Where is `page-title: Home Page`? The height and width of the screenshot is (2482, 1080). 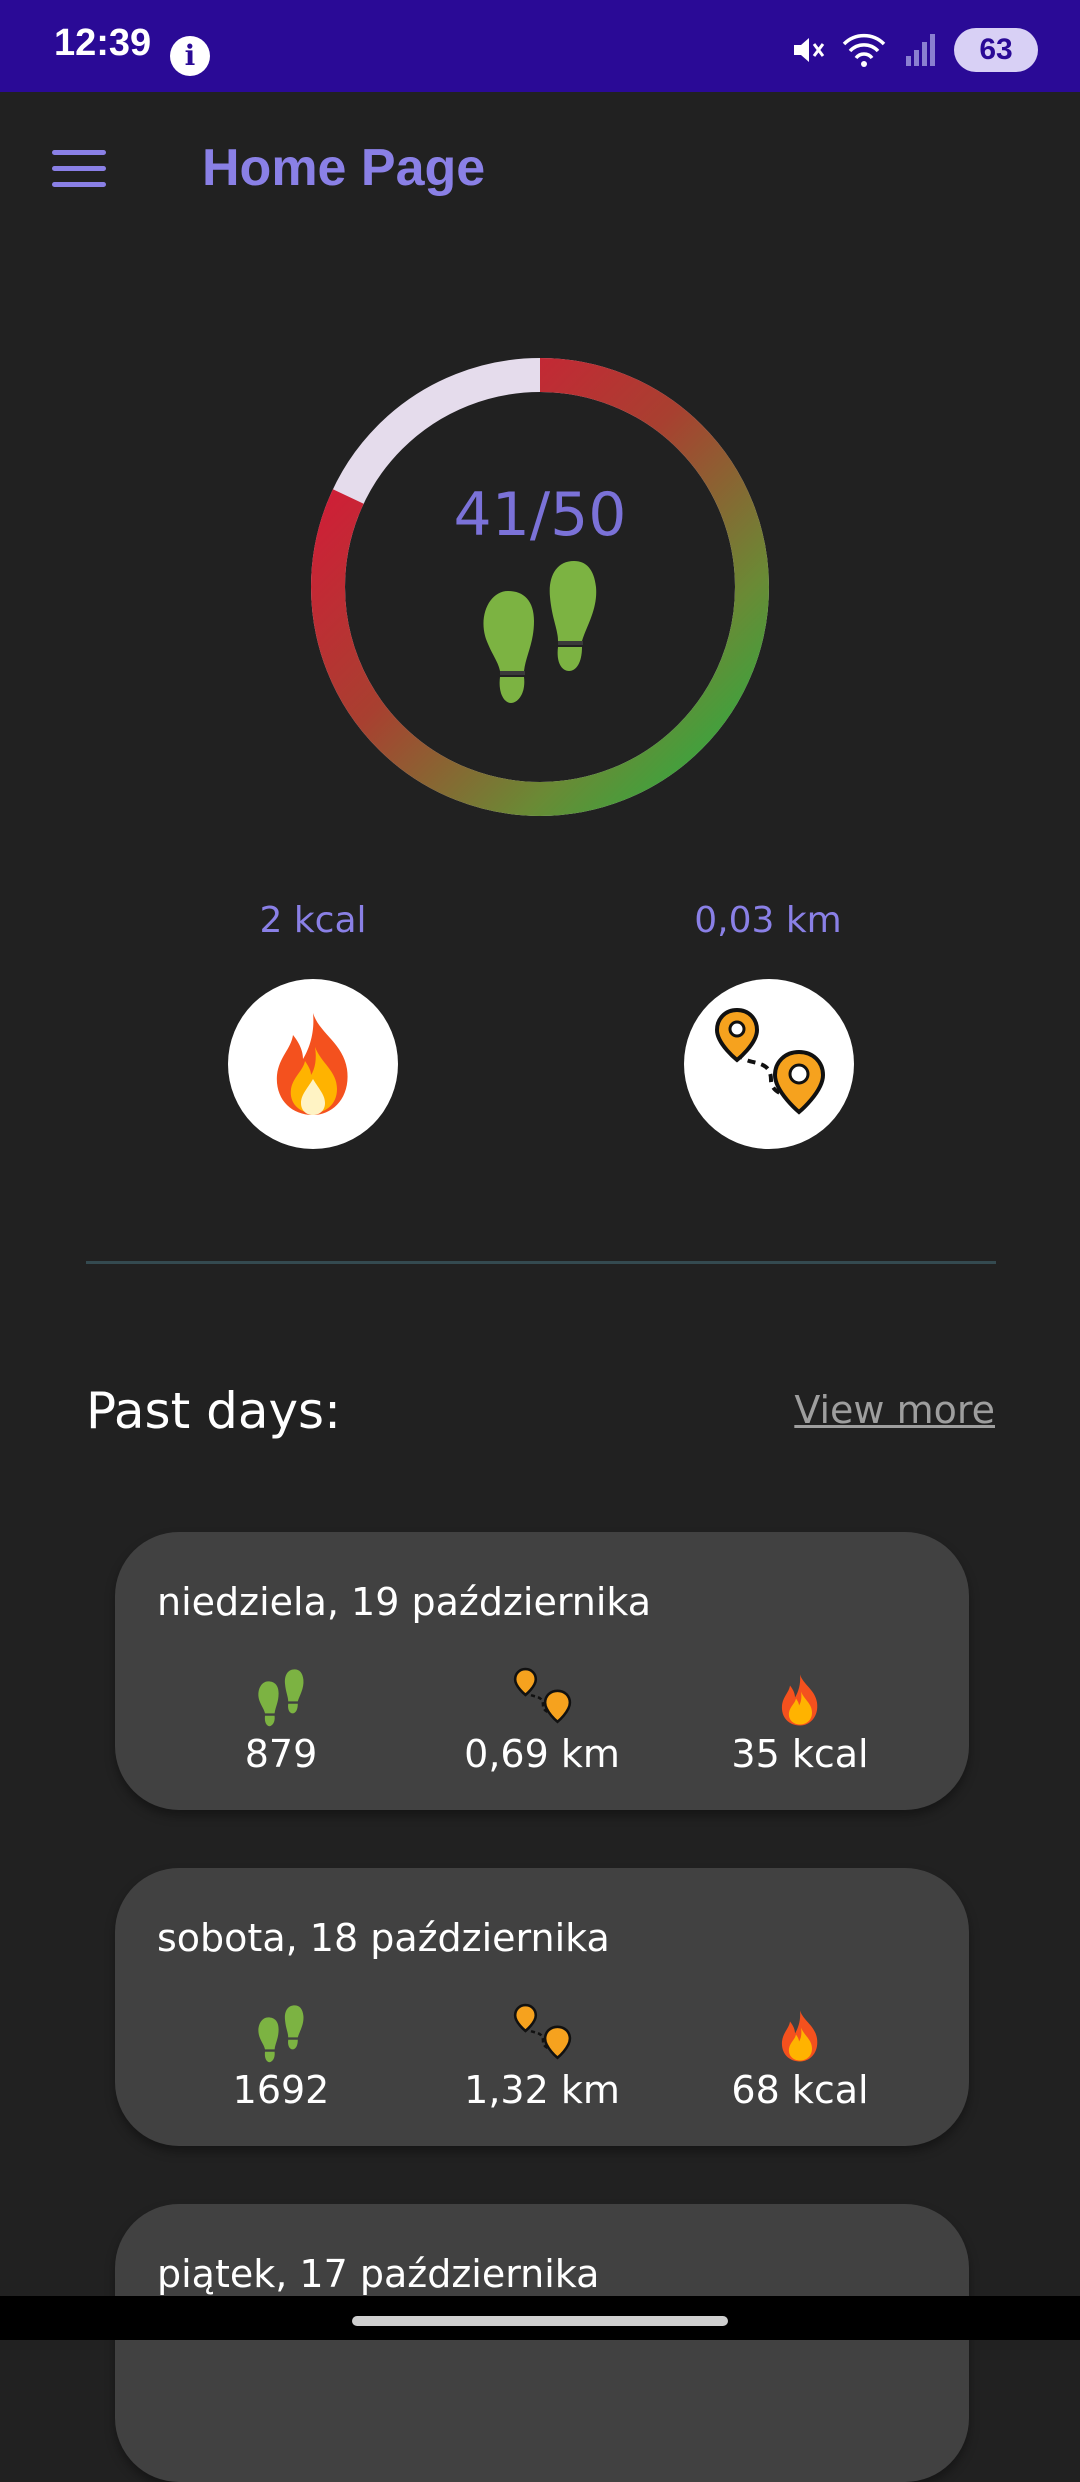 page-title: Home Page is located at coordinates (344, 168).